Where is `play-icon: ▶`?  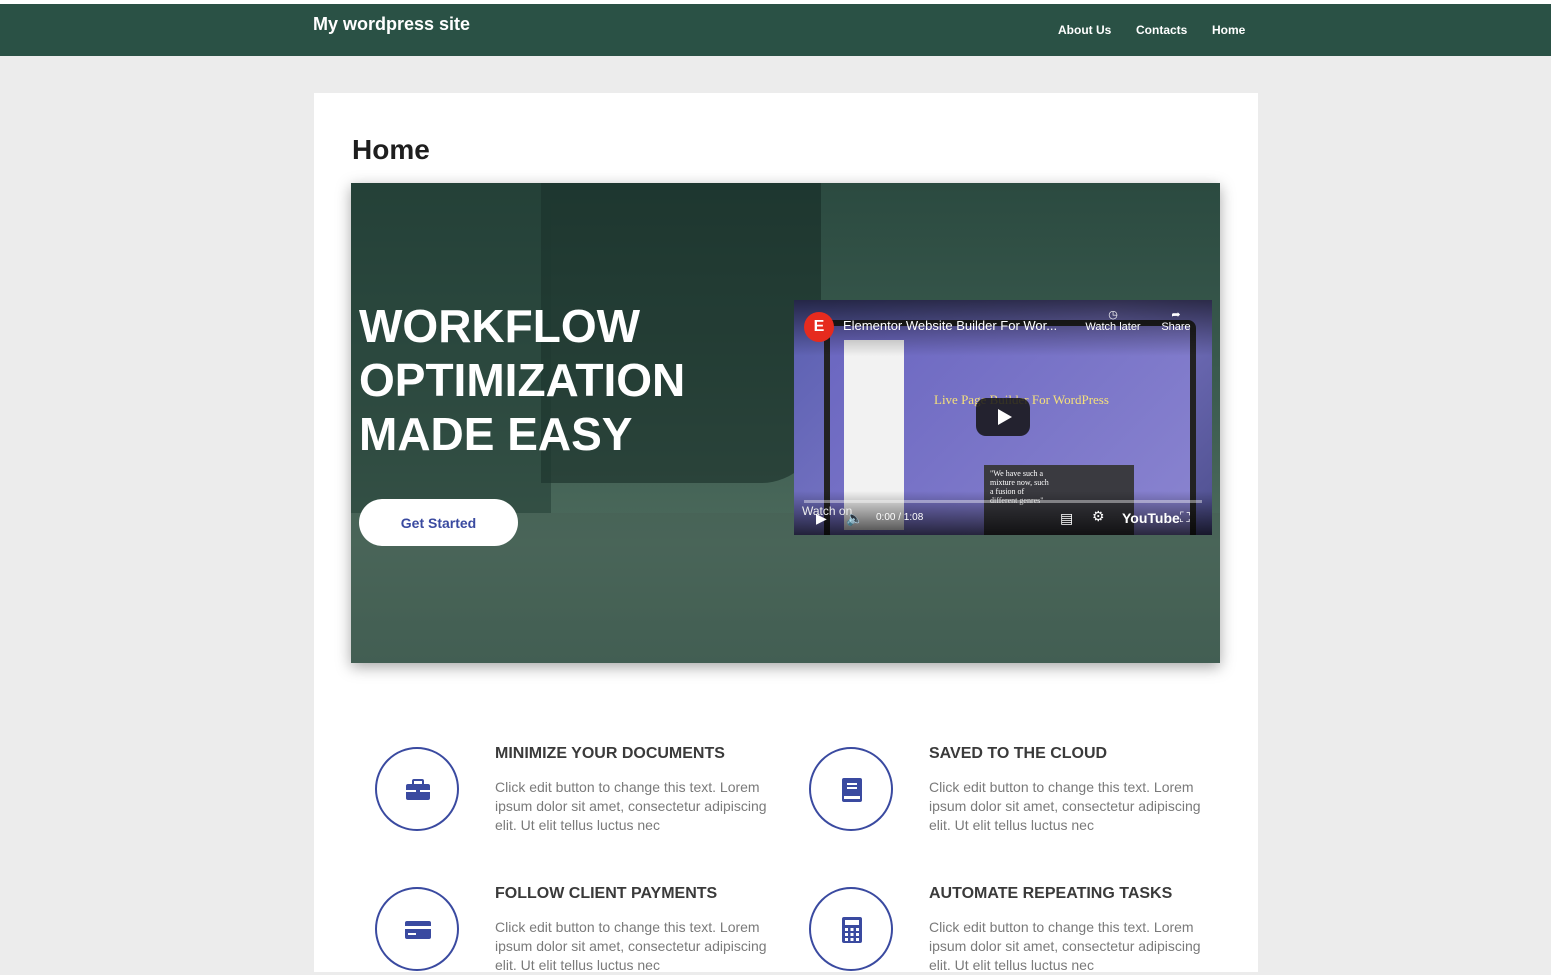 play-icon: ▶ is located at coordinates (821, 518).